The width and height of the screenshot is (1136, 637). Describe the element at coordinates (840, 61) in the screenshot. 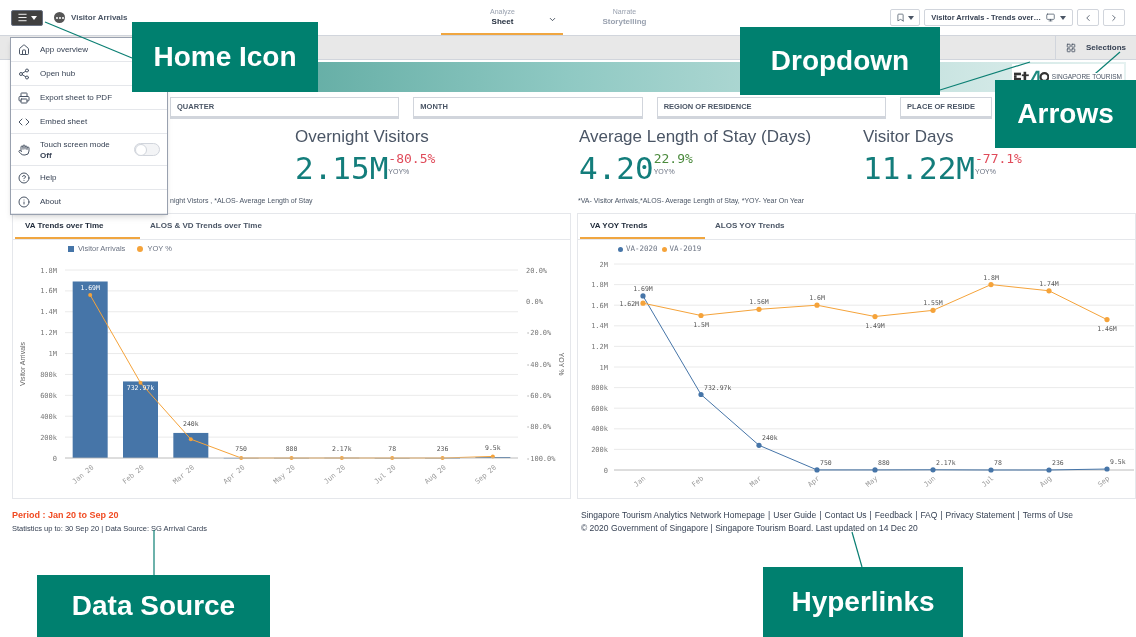

I see `callout-label: Dropdown` at that location.